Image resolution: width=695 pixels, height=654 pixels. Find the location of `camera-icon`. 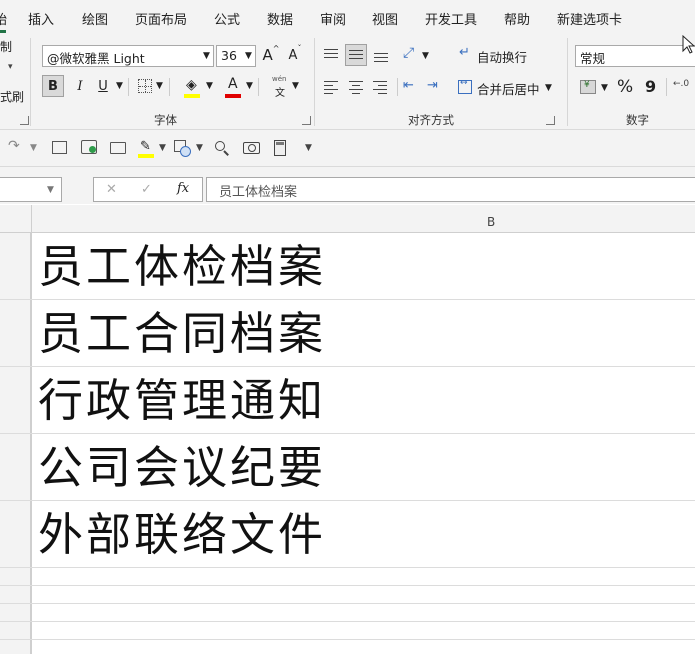

camera-icon is located at coordinates (251, 148).